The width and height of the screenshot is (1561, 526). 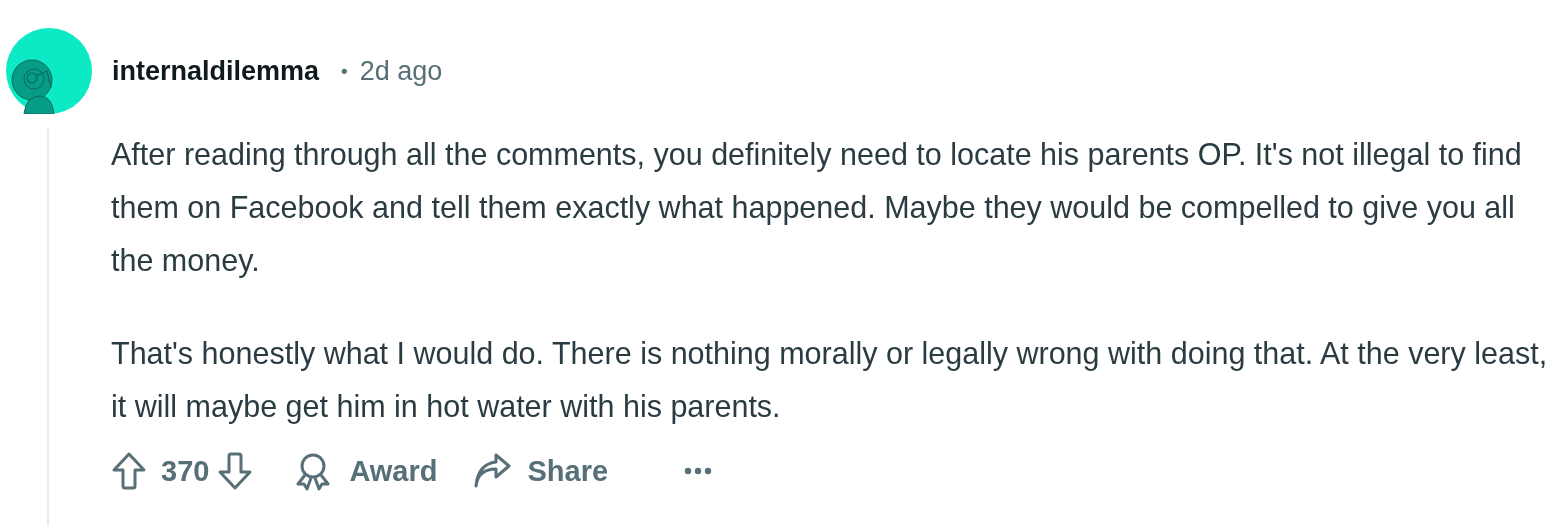 What do you see at coordinates (129, 471) in the screenshot?
I see `upvote-icon` at bounding box center [129, 471].